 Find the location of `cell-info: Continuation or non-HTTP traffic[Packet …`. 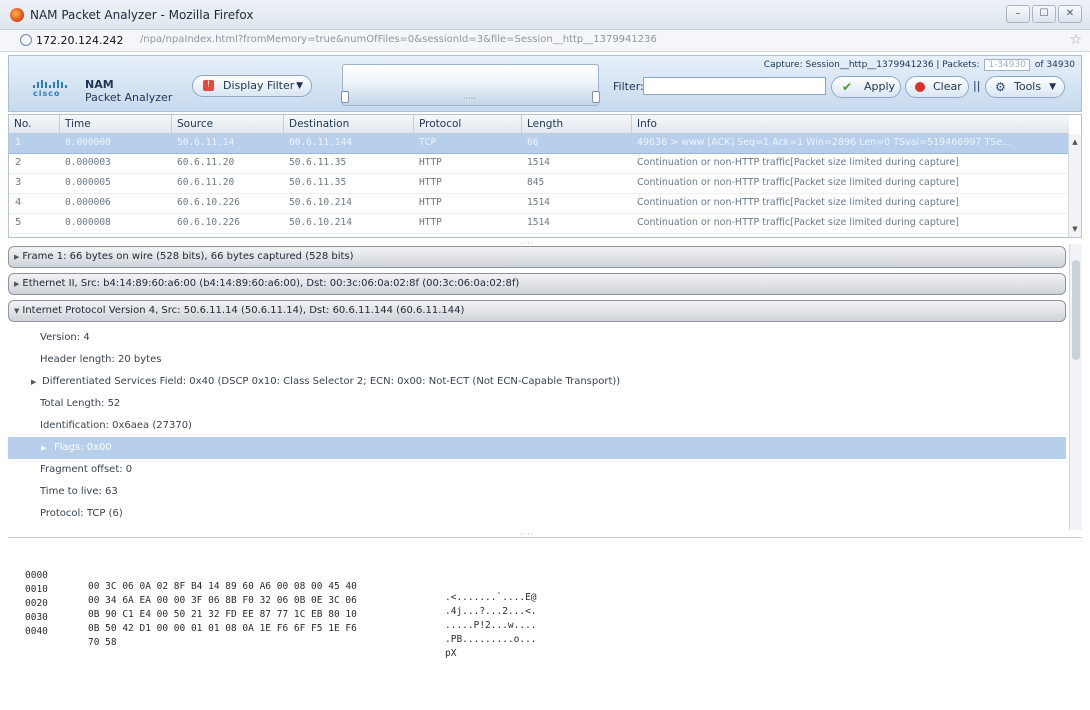

cell-info: Continuation or non-HTTP traffic[Packet … is located at coordinates (798, 202).